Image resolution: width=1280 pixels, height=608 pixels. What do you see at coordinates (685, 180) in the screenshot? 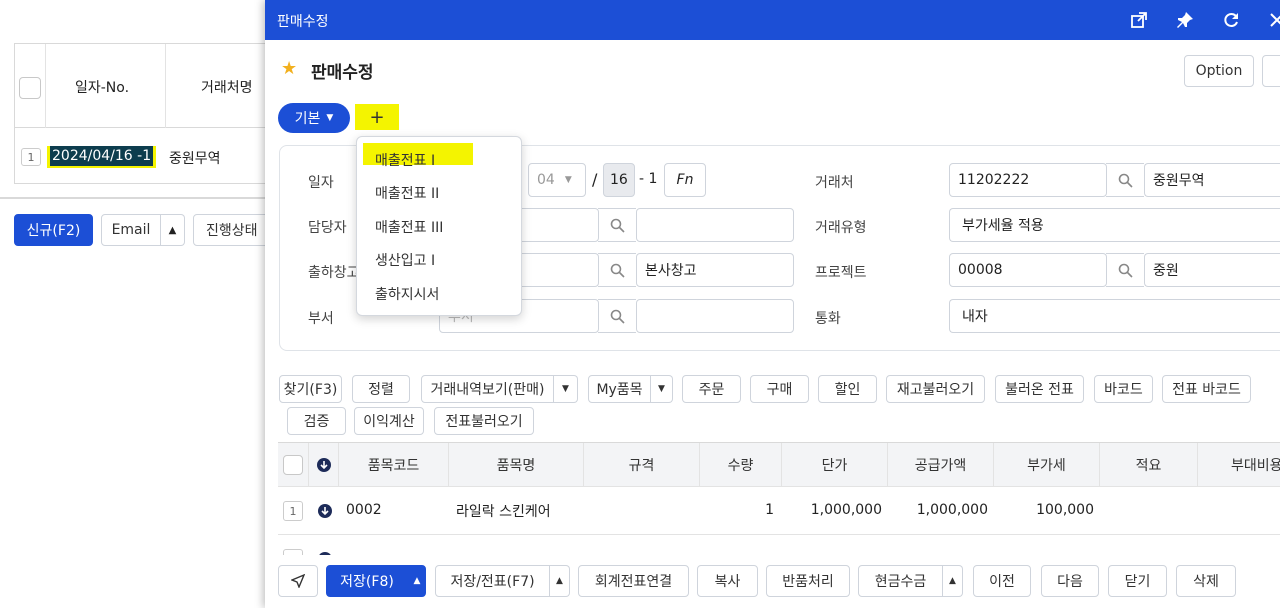
I see `fn-button: Fn` at bounding box center [685, 180].